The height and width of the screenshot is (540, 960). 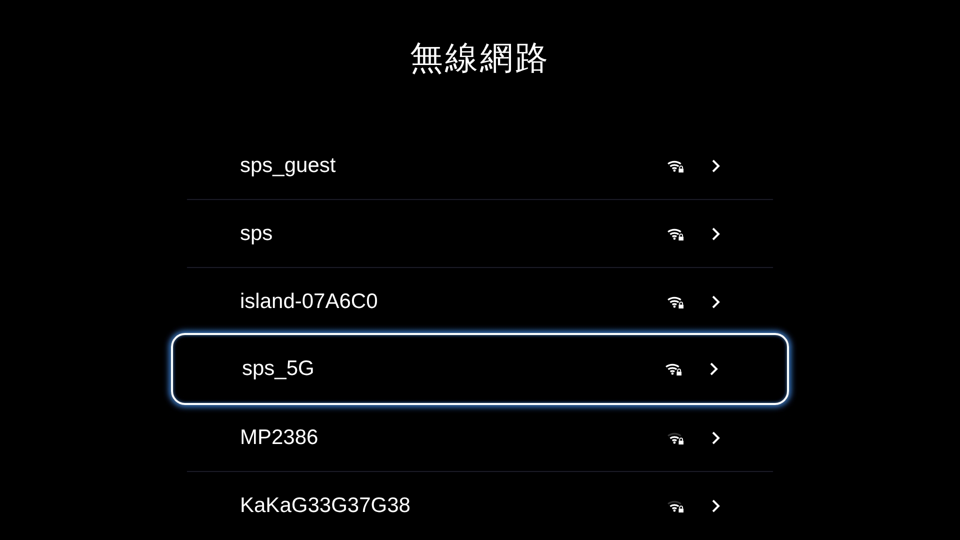 What do you see at coordinates (480, 233) in the screenshot?
I see `network-item: sps` at bounding box center [480, 233].